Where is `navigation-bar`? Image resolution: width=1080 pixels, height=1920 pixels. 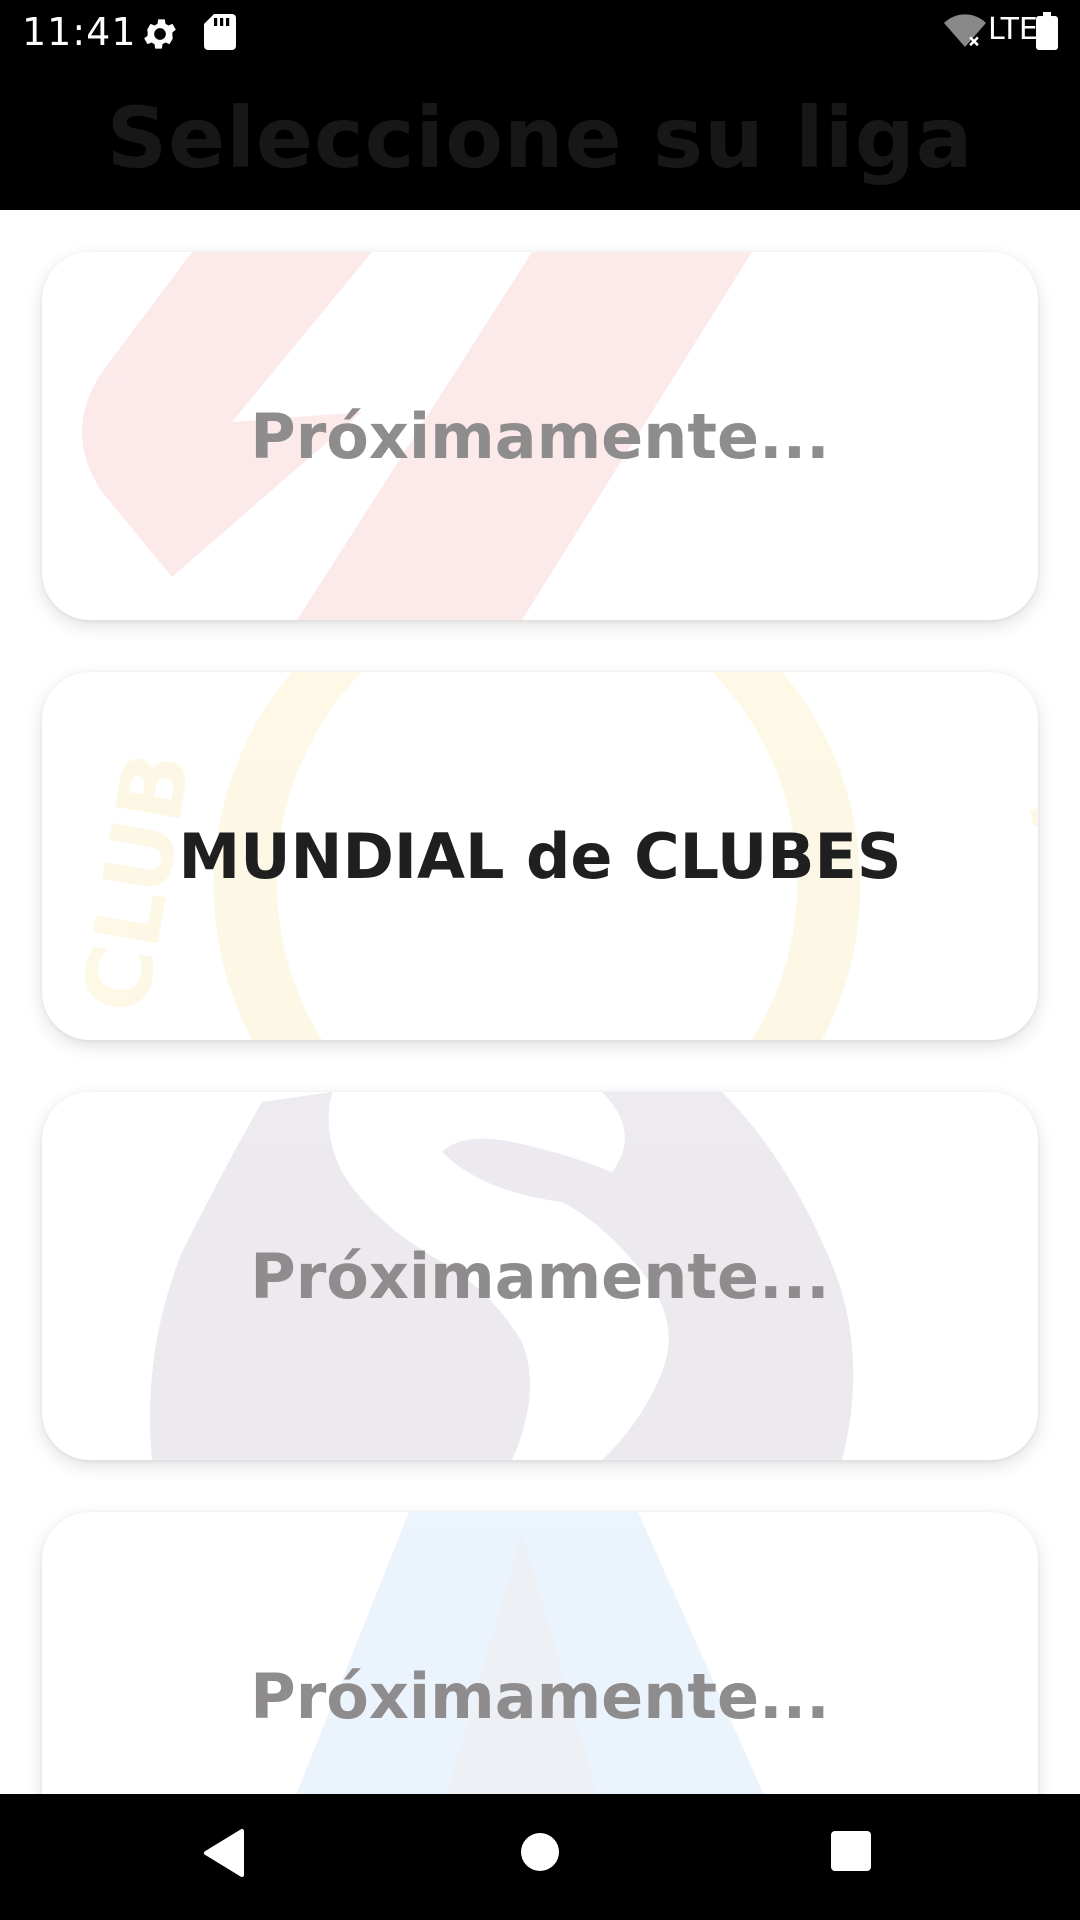 navigation-bar is located at coordinates (540, 1857).